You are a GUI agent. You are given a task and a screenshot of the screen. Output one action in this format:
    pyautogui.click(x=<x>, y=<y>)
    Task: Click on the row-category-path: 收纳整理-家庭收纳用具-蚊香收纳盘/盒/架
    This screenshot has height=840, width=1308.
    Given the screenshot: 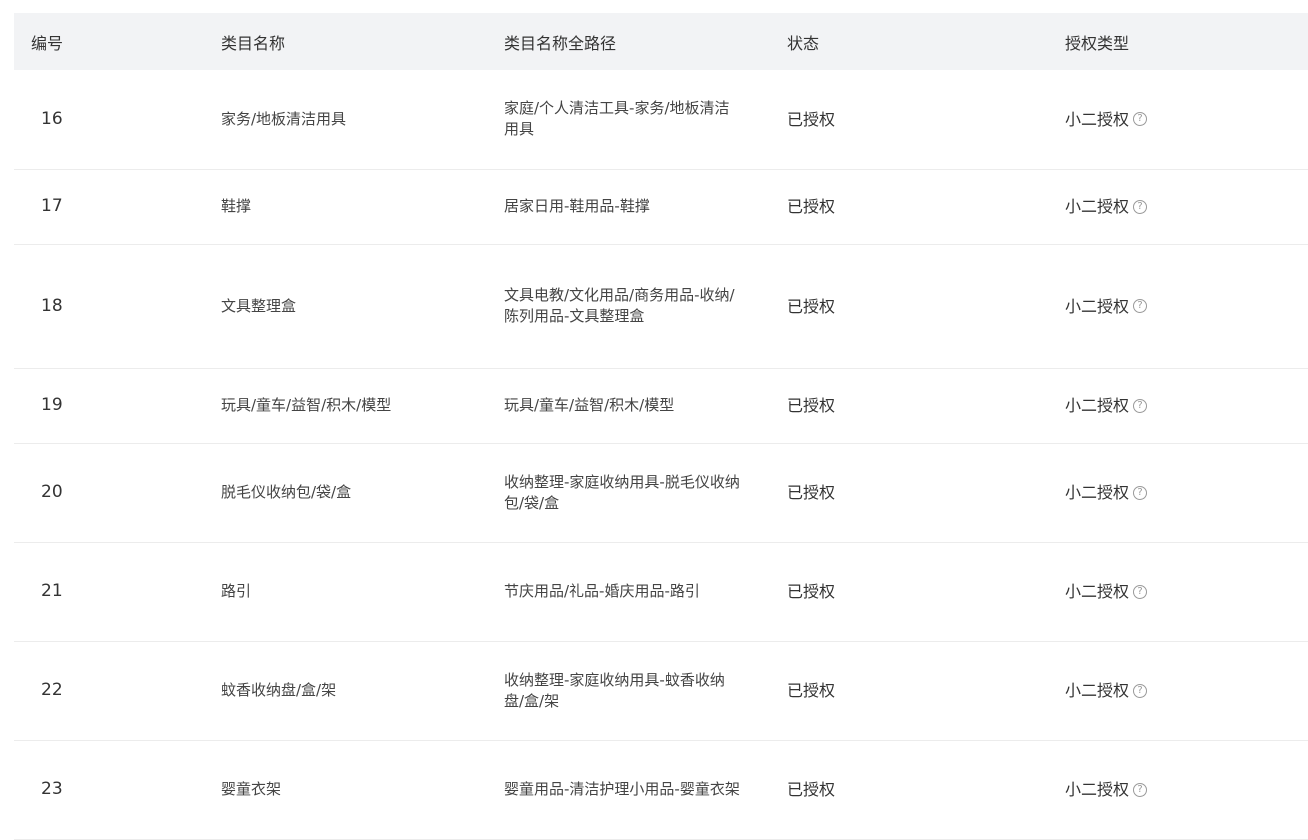 What is the action you would take?
    pyautogui.click(x=614, y=690)
    